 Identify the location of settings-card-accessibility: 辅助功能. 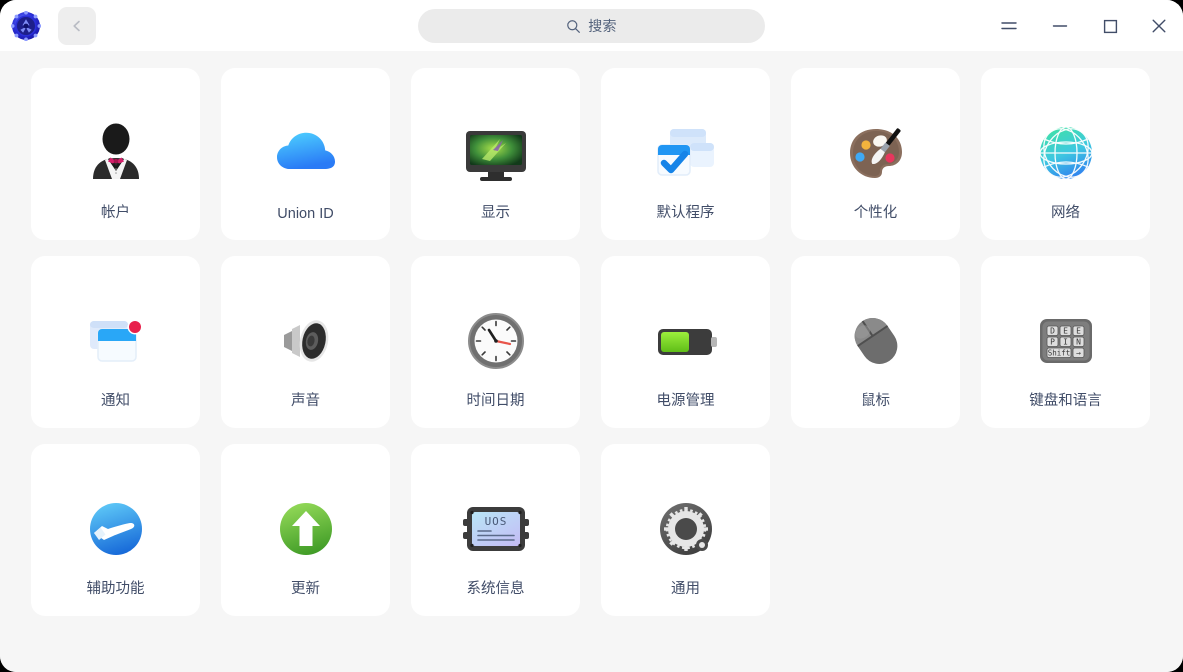
(115, 530).